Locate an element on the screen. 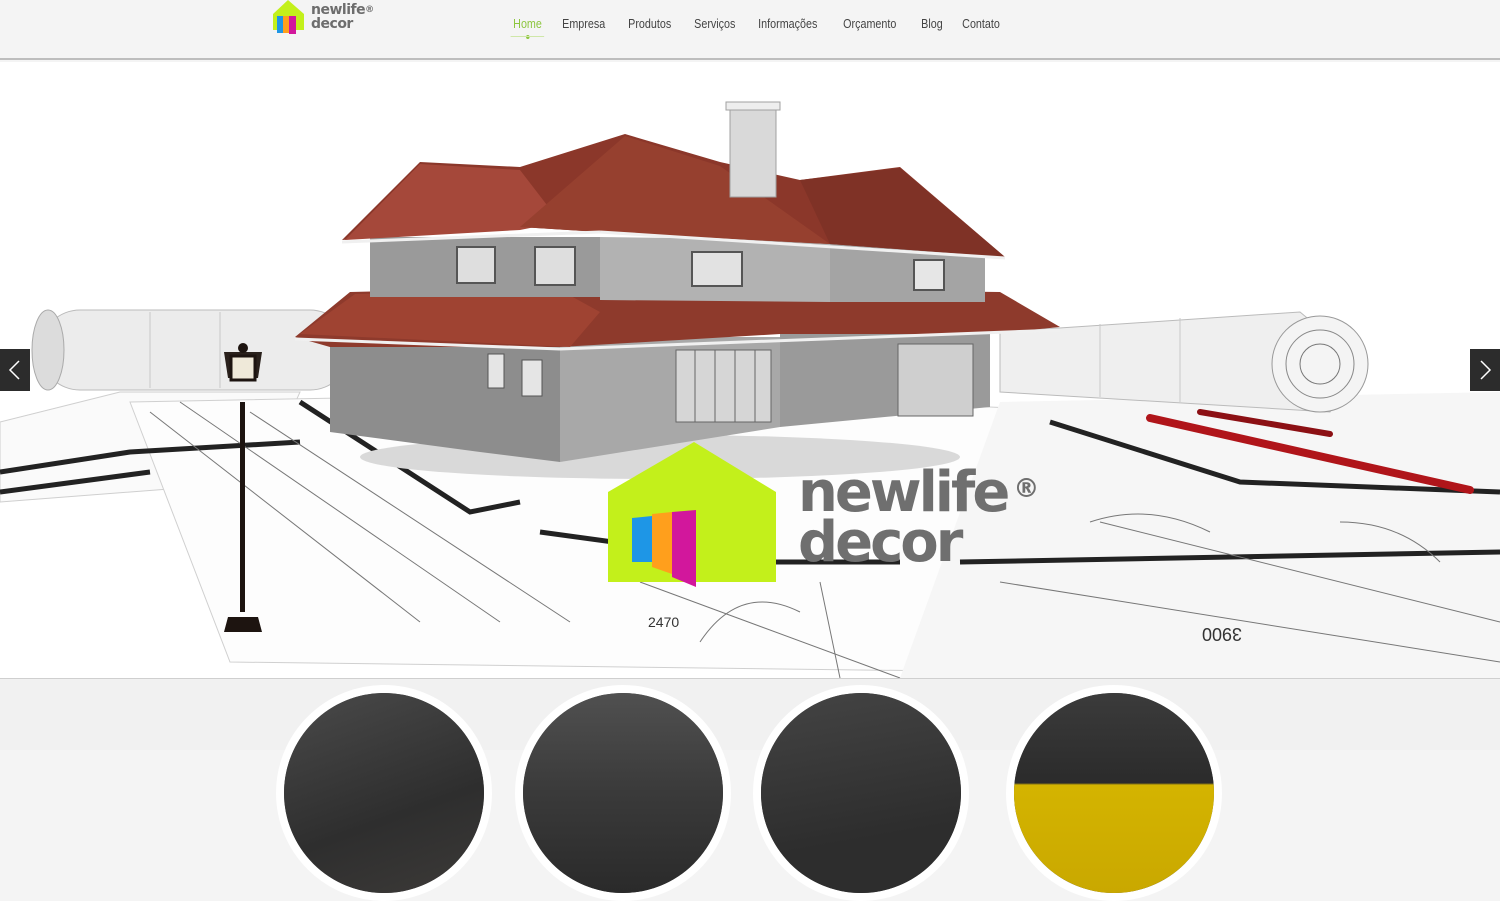  chevron-left-icon is located at coordinates (14, 370).